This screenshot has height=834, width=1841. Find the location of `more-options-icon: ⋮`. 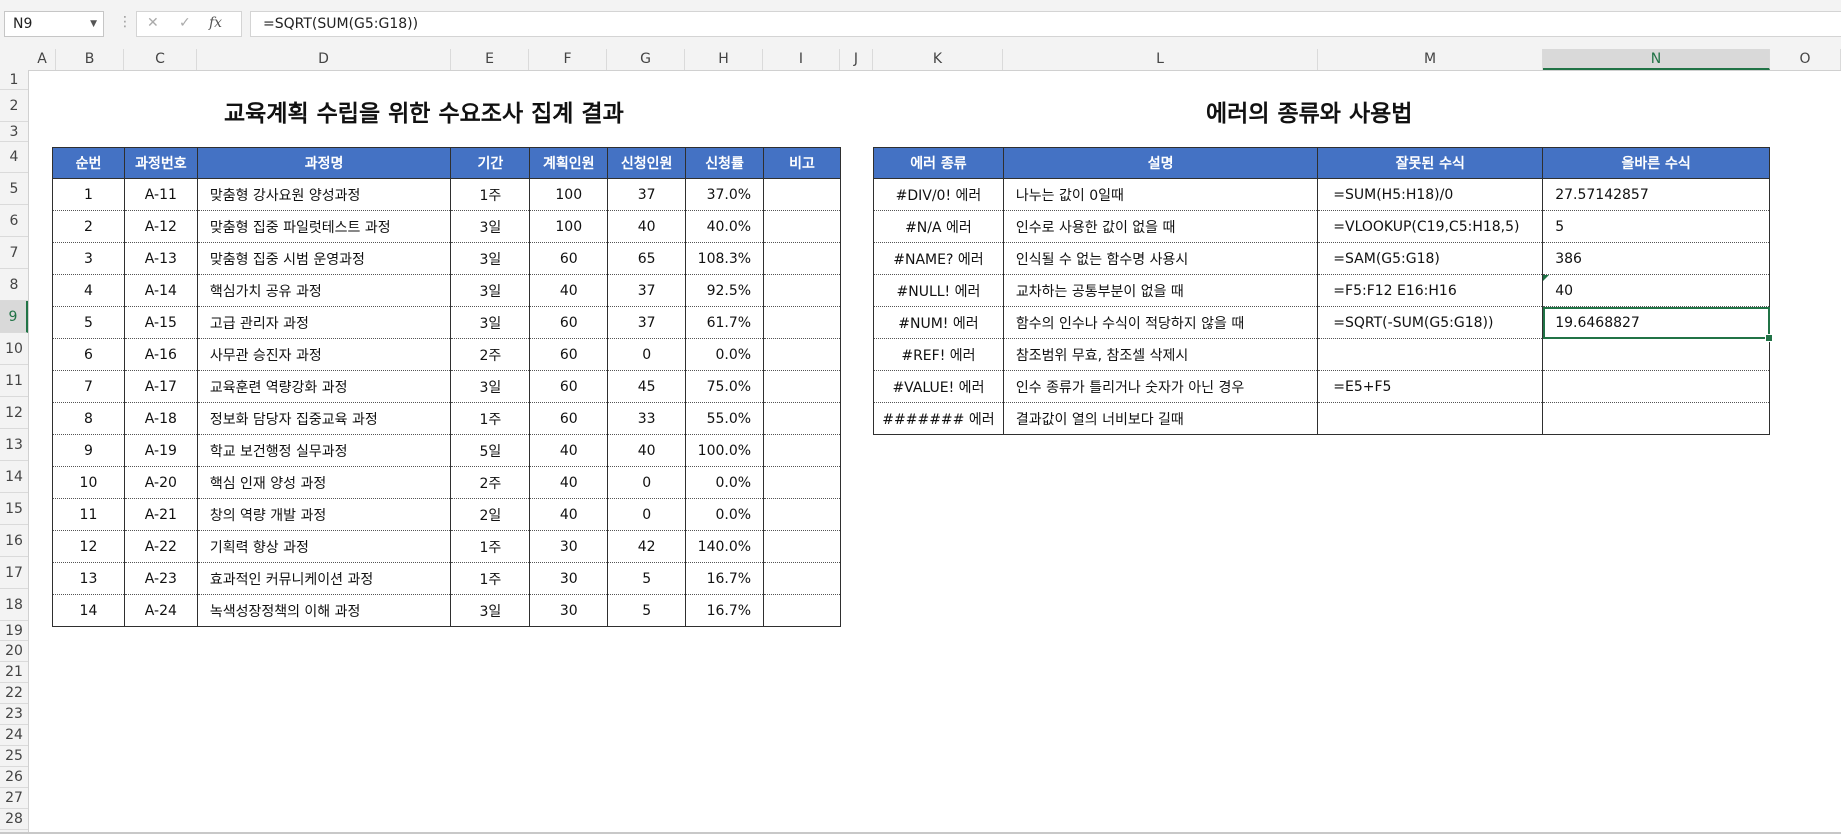

more-options-icon: ⋮ is located at coordinates (125, 22).